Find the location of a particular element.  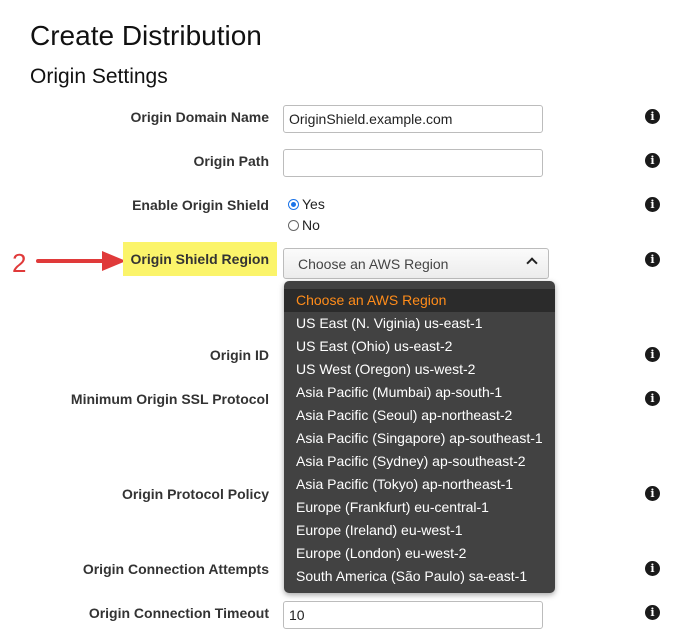

dropdown-option: Europe (Frankfurt) eu-central-1 is located at coordinates (419, 507).